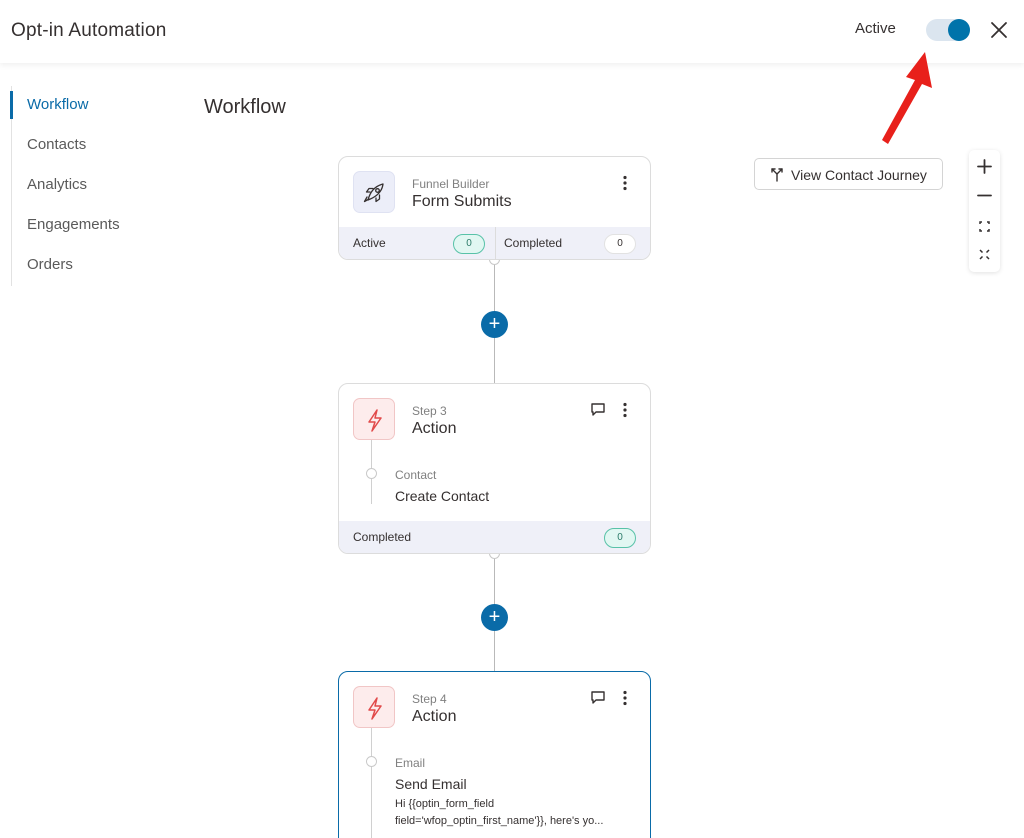 The image size is (1024, 838). What do you see at coordinates (81, 146) in the screenshot?
I see `sidebar-item-contacts: Contacts` at bounding box center [81, 146].